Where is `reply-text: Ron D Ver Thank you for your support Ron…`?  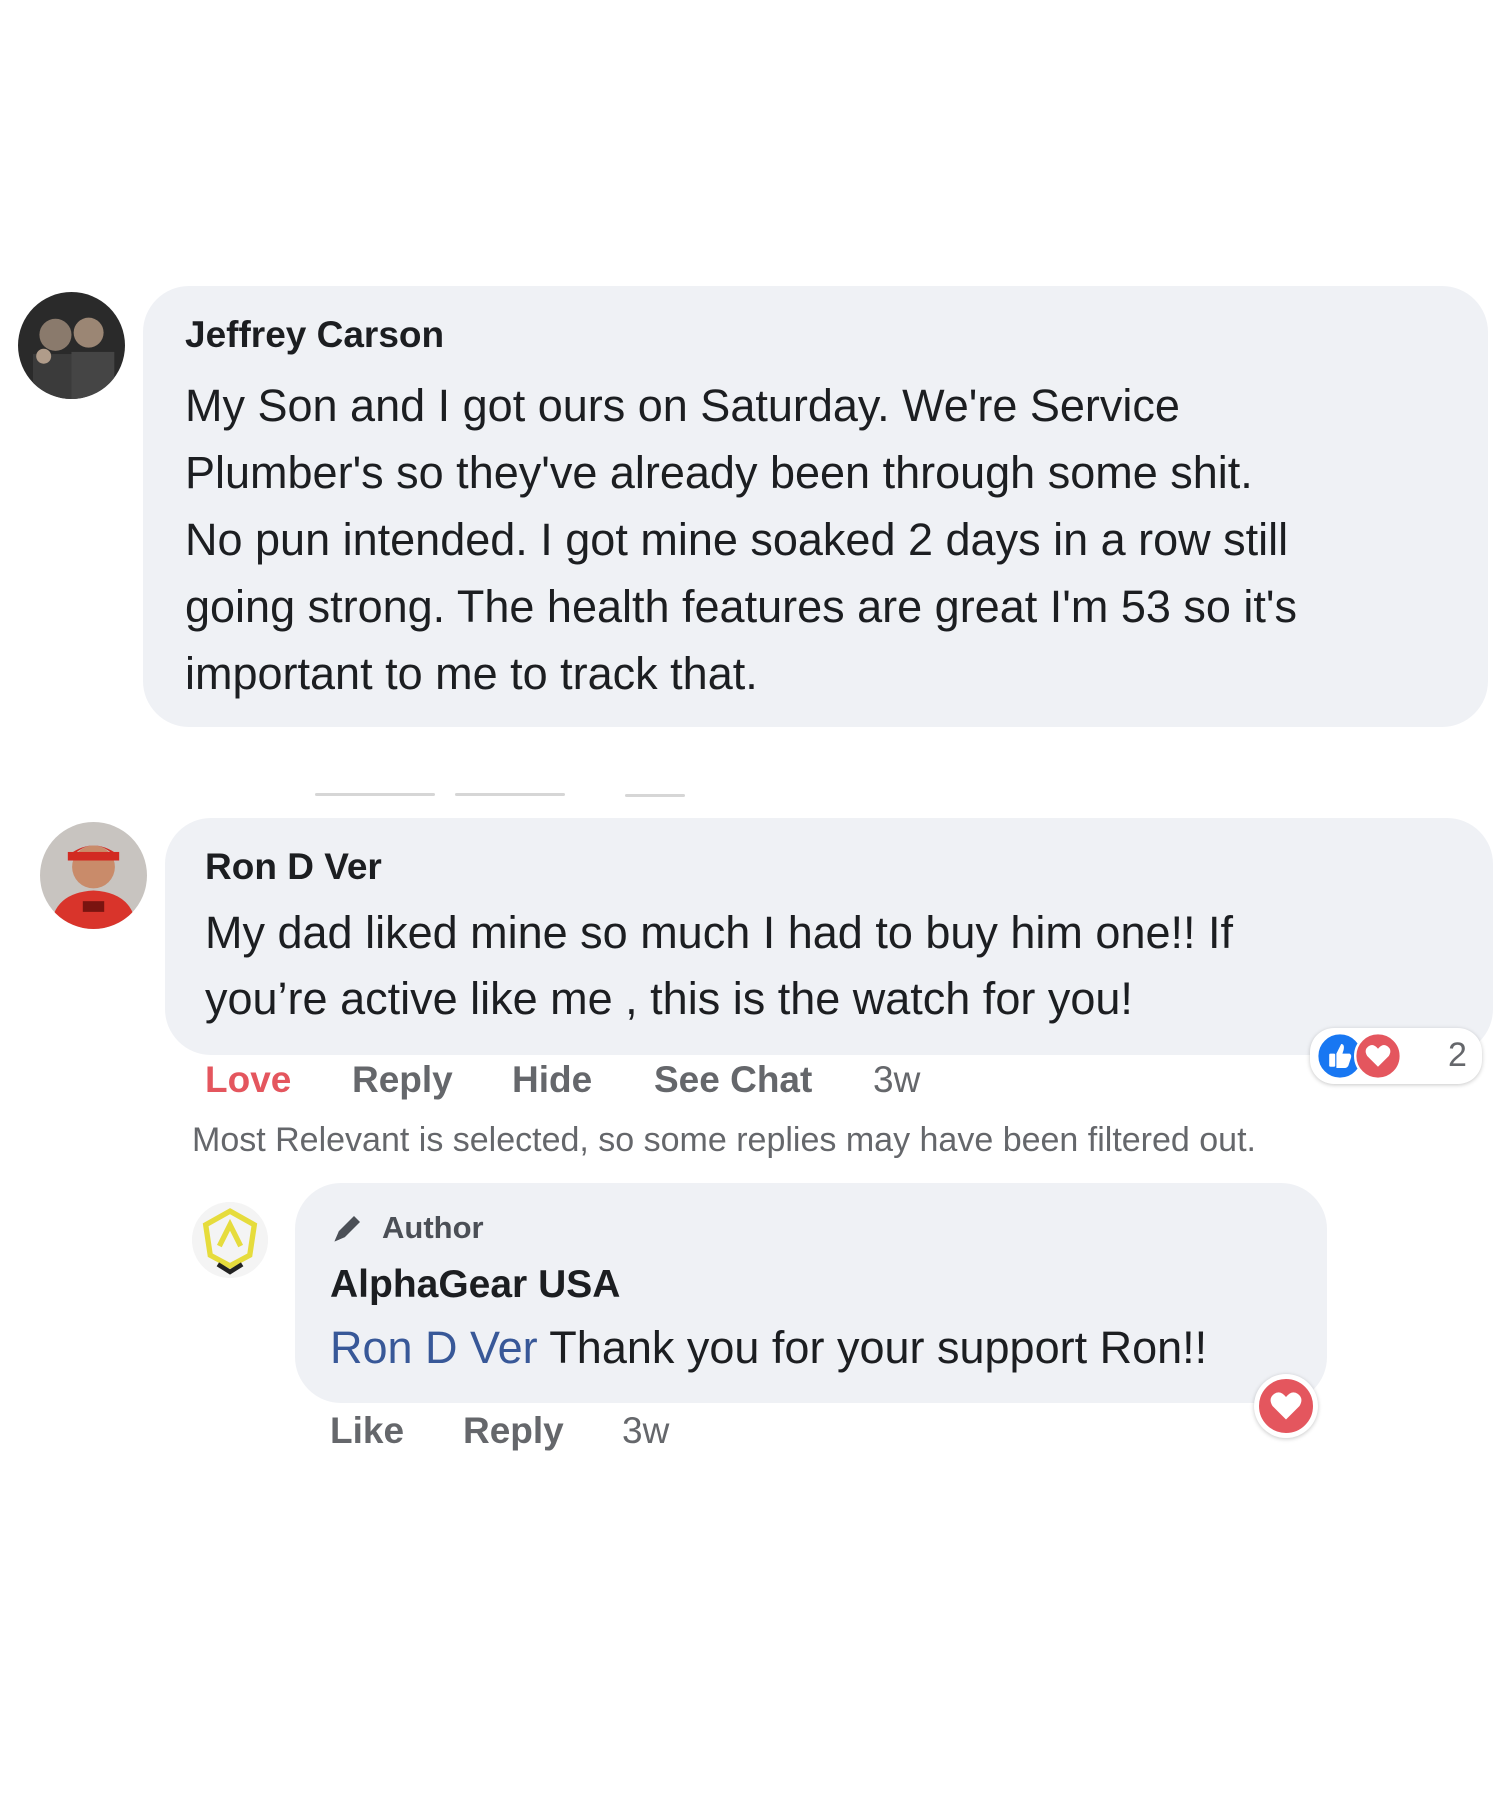 reply-text: Ron D Ver Thank you for your support Ron… is located at coordinates (768, 1348).